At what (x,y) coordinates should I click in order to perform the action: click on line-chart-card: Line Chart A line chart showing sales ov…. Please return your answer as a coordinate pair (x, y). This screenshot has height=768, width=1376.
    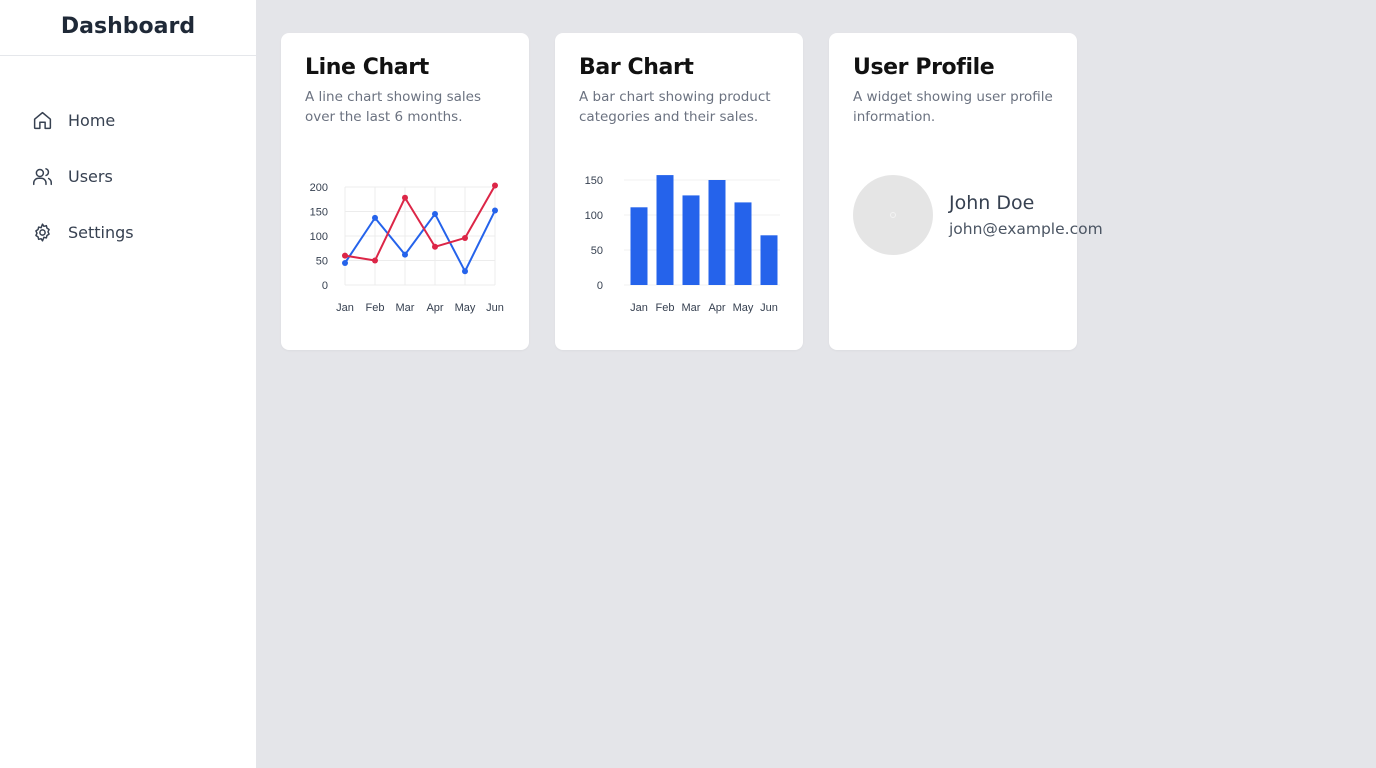
    Looking at the image, I should click on (405, 191).